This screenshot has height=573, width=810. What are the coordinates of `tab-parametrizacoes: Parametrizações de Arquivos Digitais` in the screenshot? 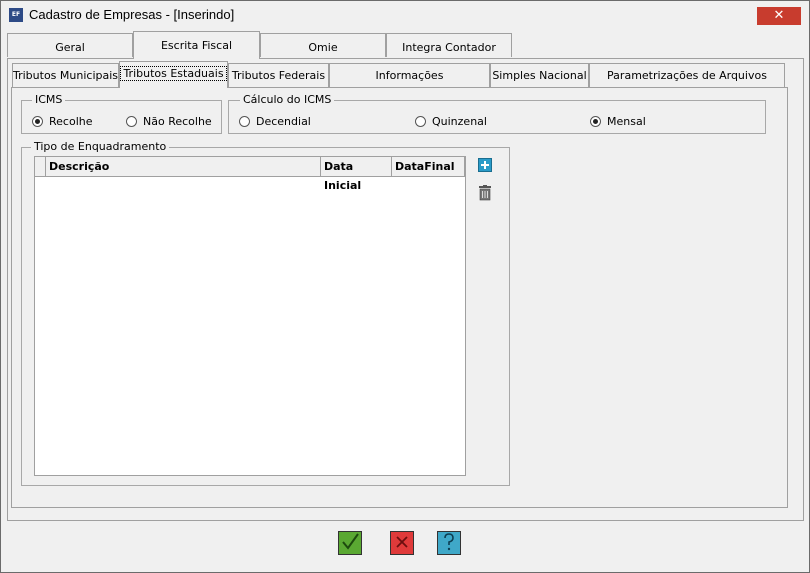 It's located at (687, 84).